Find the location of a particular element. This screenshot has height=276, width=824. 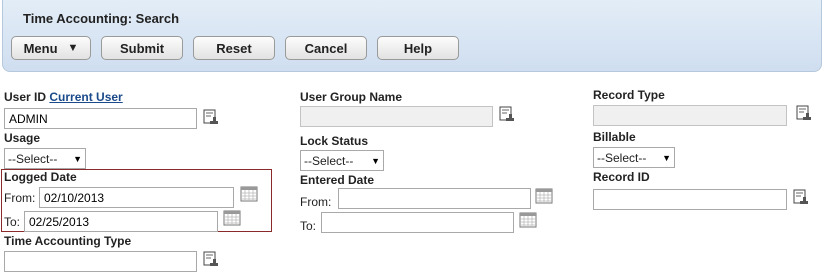

record-id-field is located at coordinates (690, 199).